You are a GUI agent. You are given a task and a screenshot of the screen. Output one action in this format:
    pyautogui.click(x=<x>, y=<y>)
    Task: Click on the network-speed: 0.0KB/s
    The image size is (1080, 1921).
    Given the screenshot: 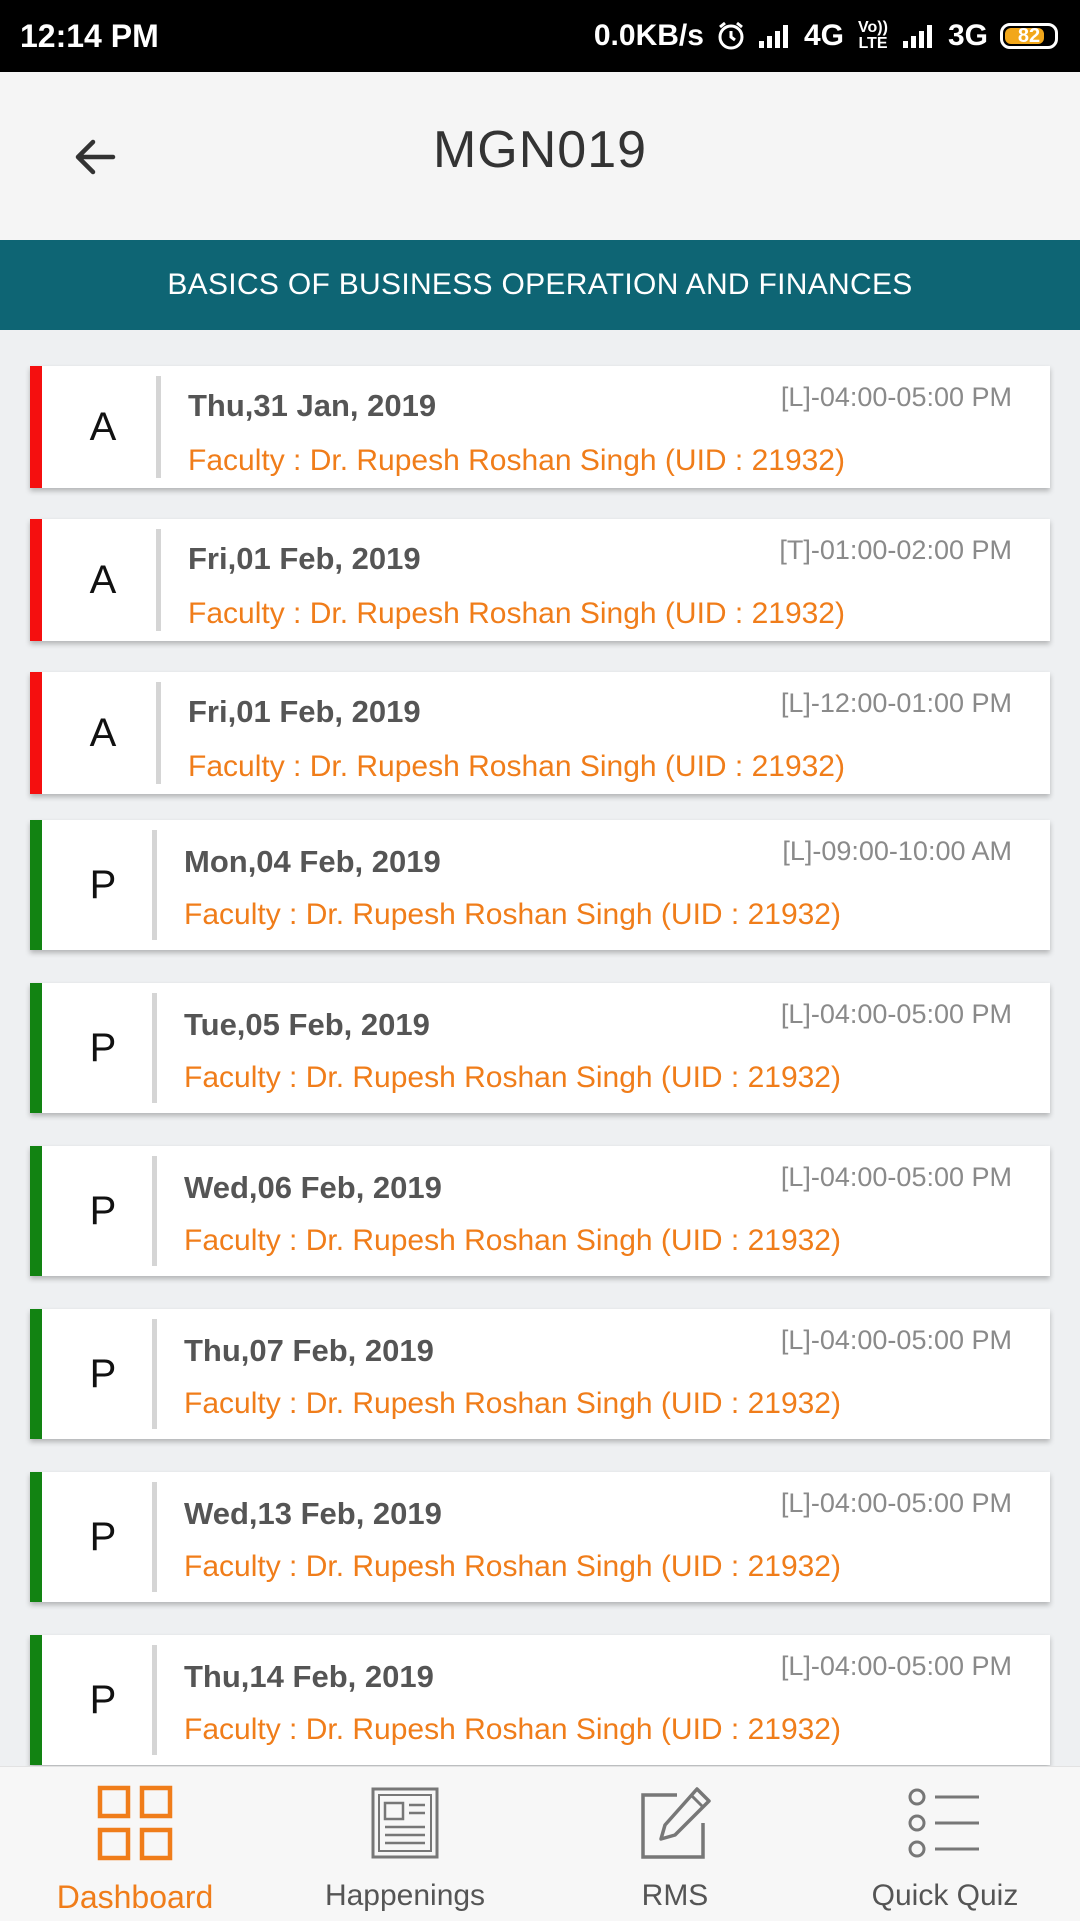 What is the action you would take?
    pyautogui.click(x=648, y=35)
    